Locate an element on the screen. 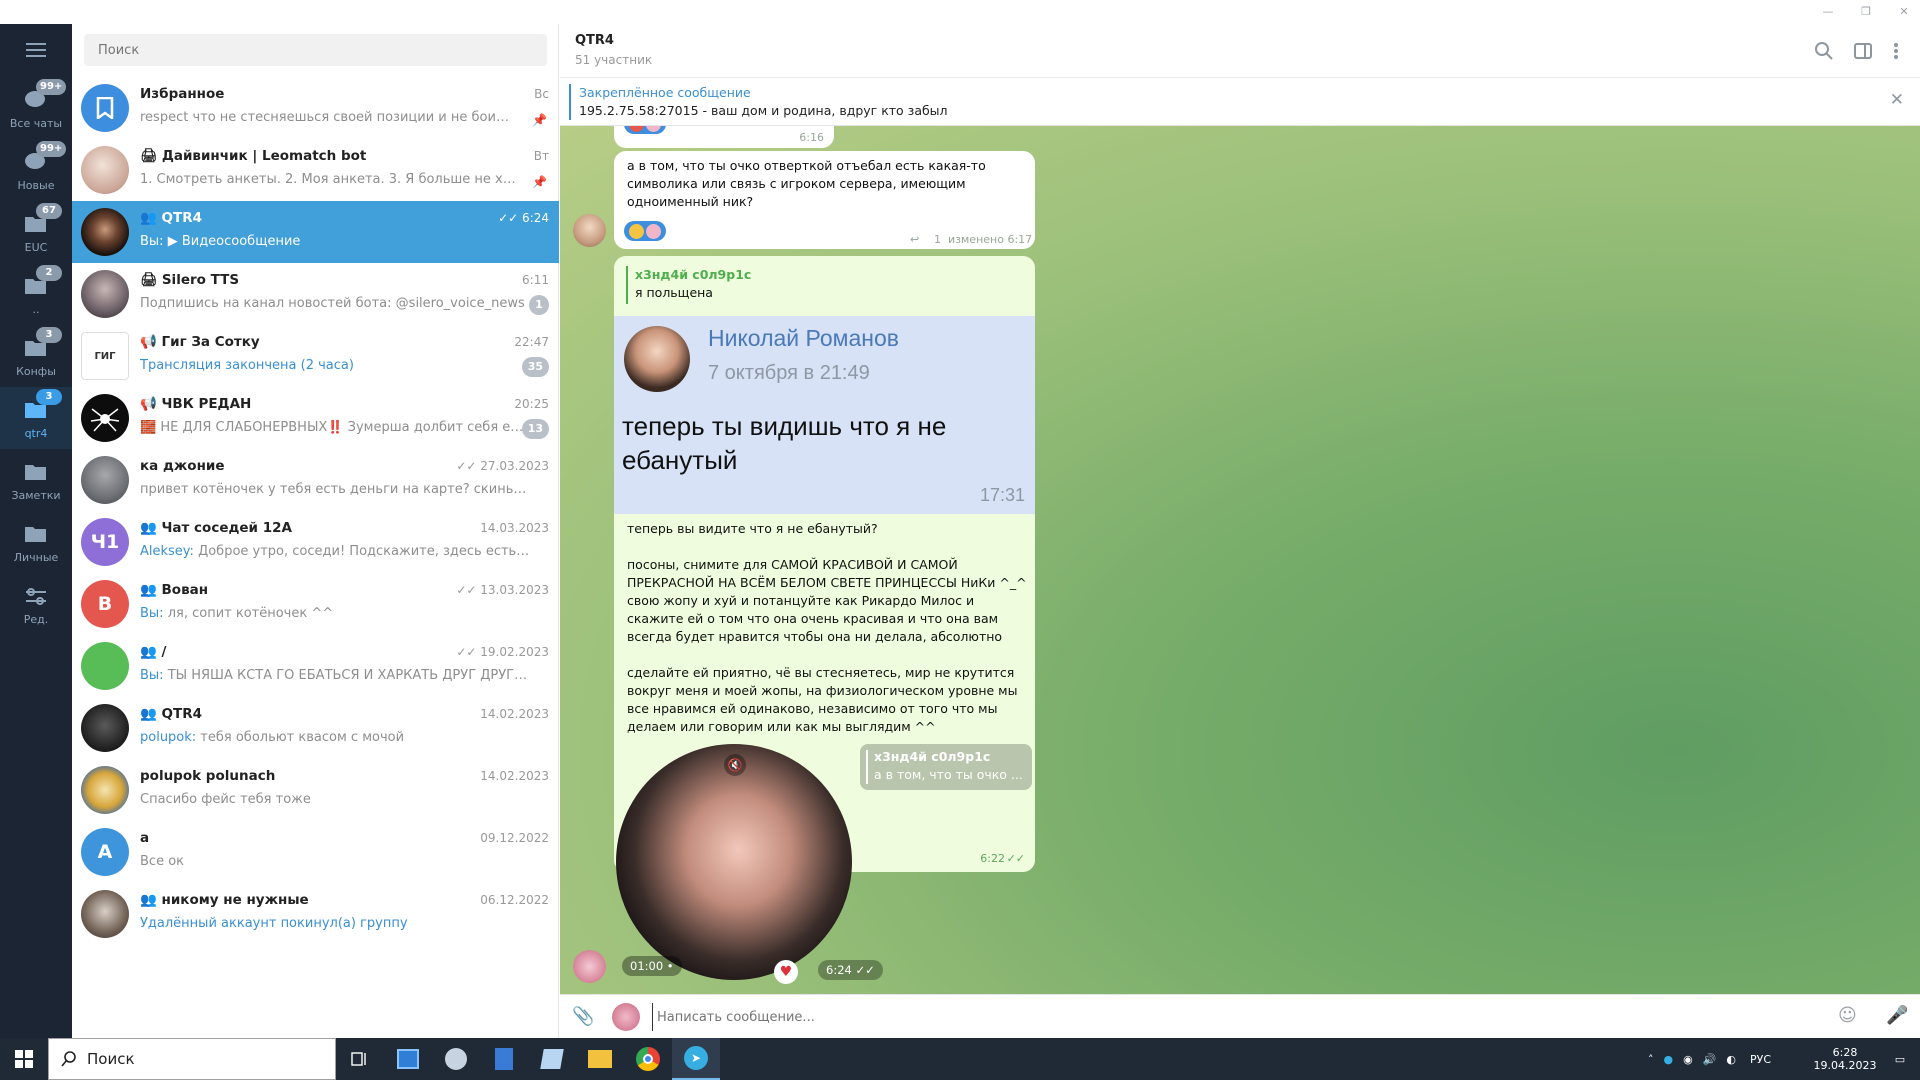 Image resolution: width=1920 pixels, height=1080 pixels. folder-personal: Личные is located at coordinates (36, 542).